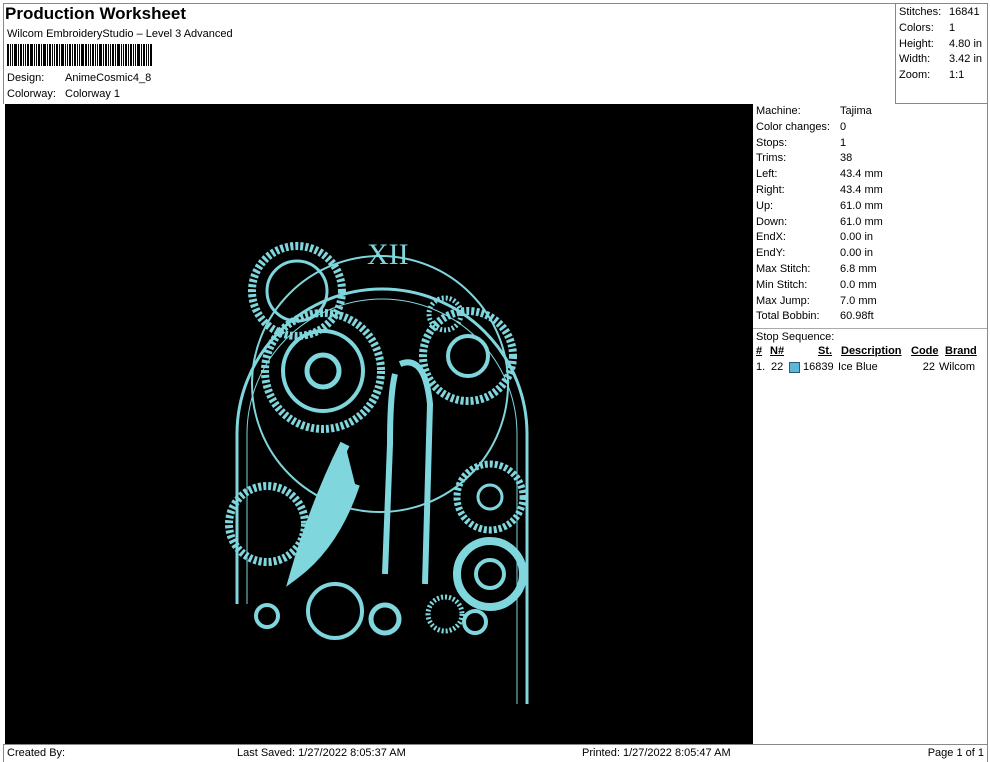  I want to click on col-description: Description, so click(871, 351).